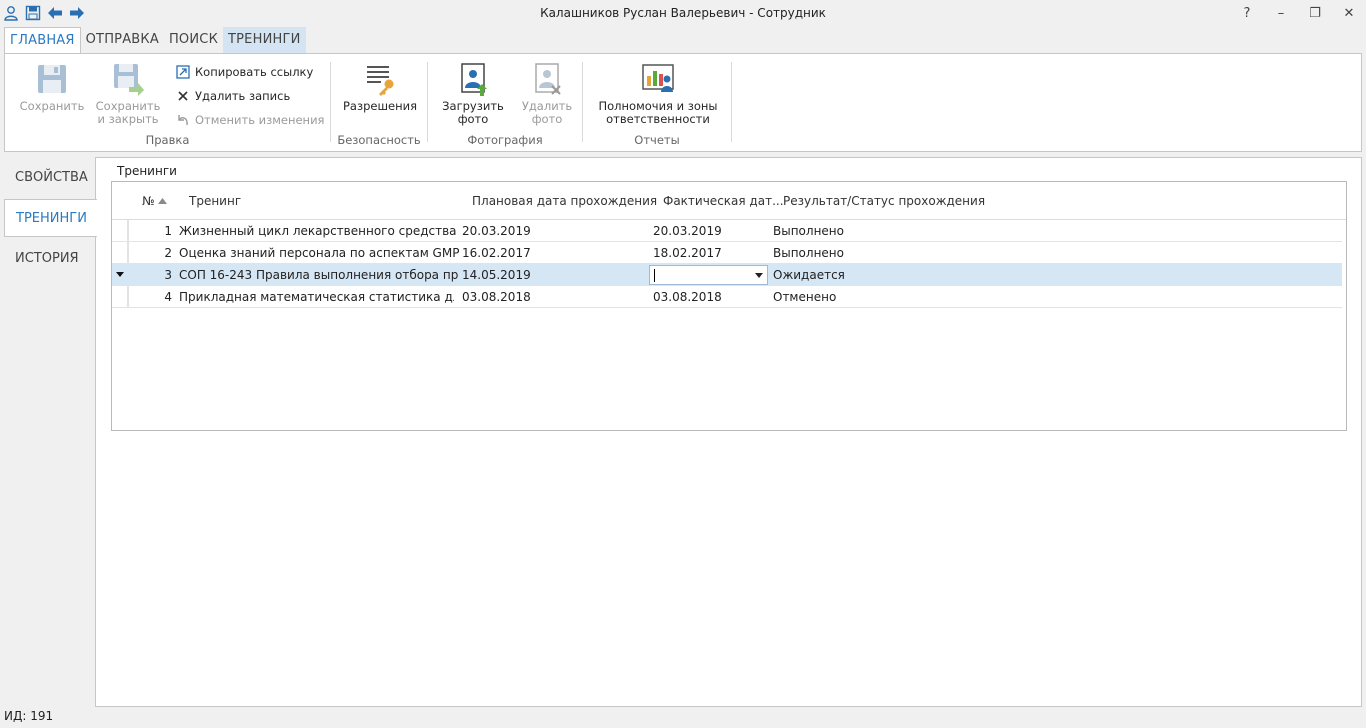 This screenshot has width=1366, height=728. What do you see at coordinates (148, 201) in the screenshot?
I see `column-header-num-label: №` at bounding box center [148, 201].